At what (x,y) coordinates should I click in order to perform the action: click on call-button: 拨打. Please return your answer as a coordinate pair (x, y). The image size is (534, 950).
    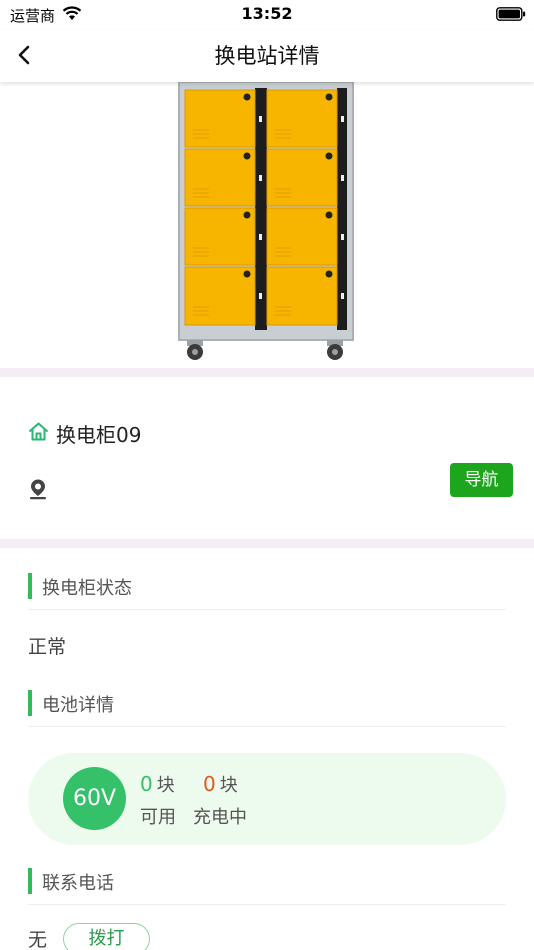
    Looking at the image, I should click on (106, 936).